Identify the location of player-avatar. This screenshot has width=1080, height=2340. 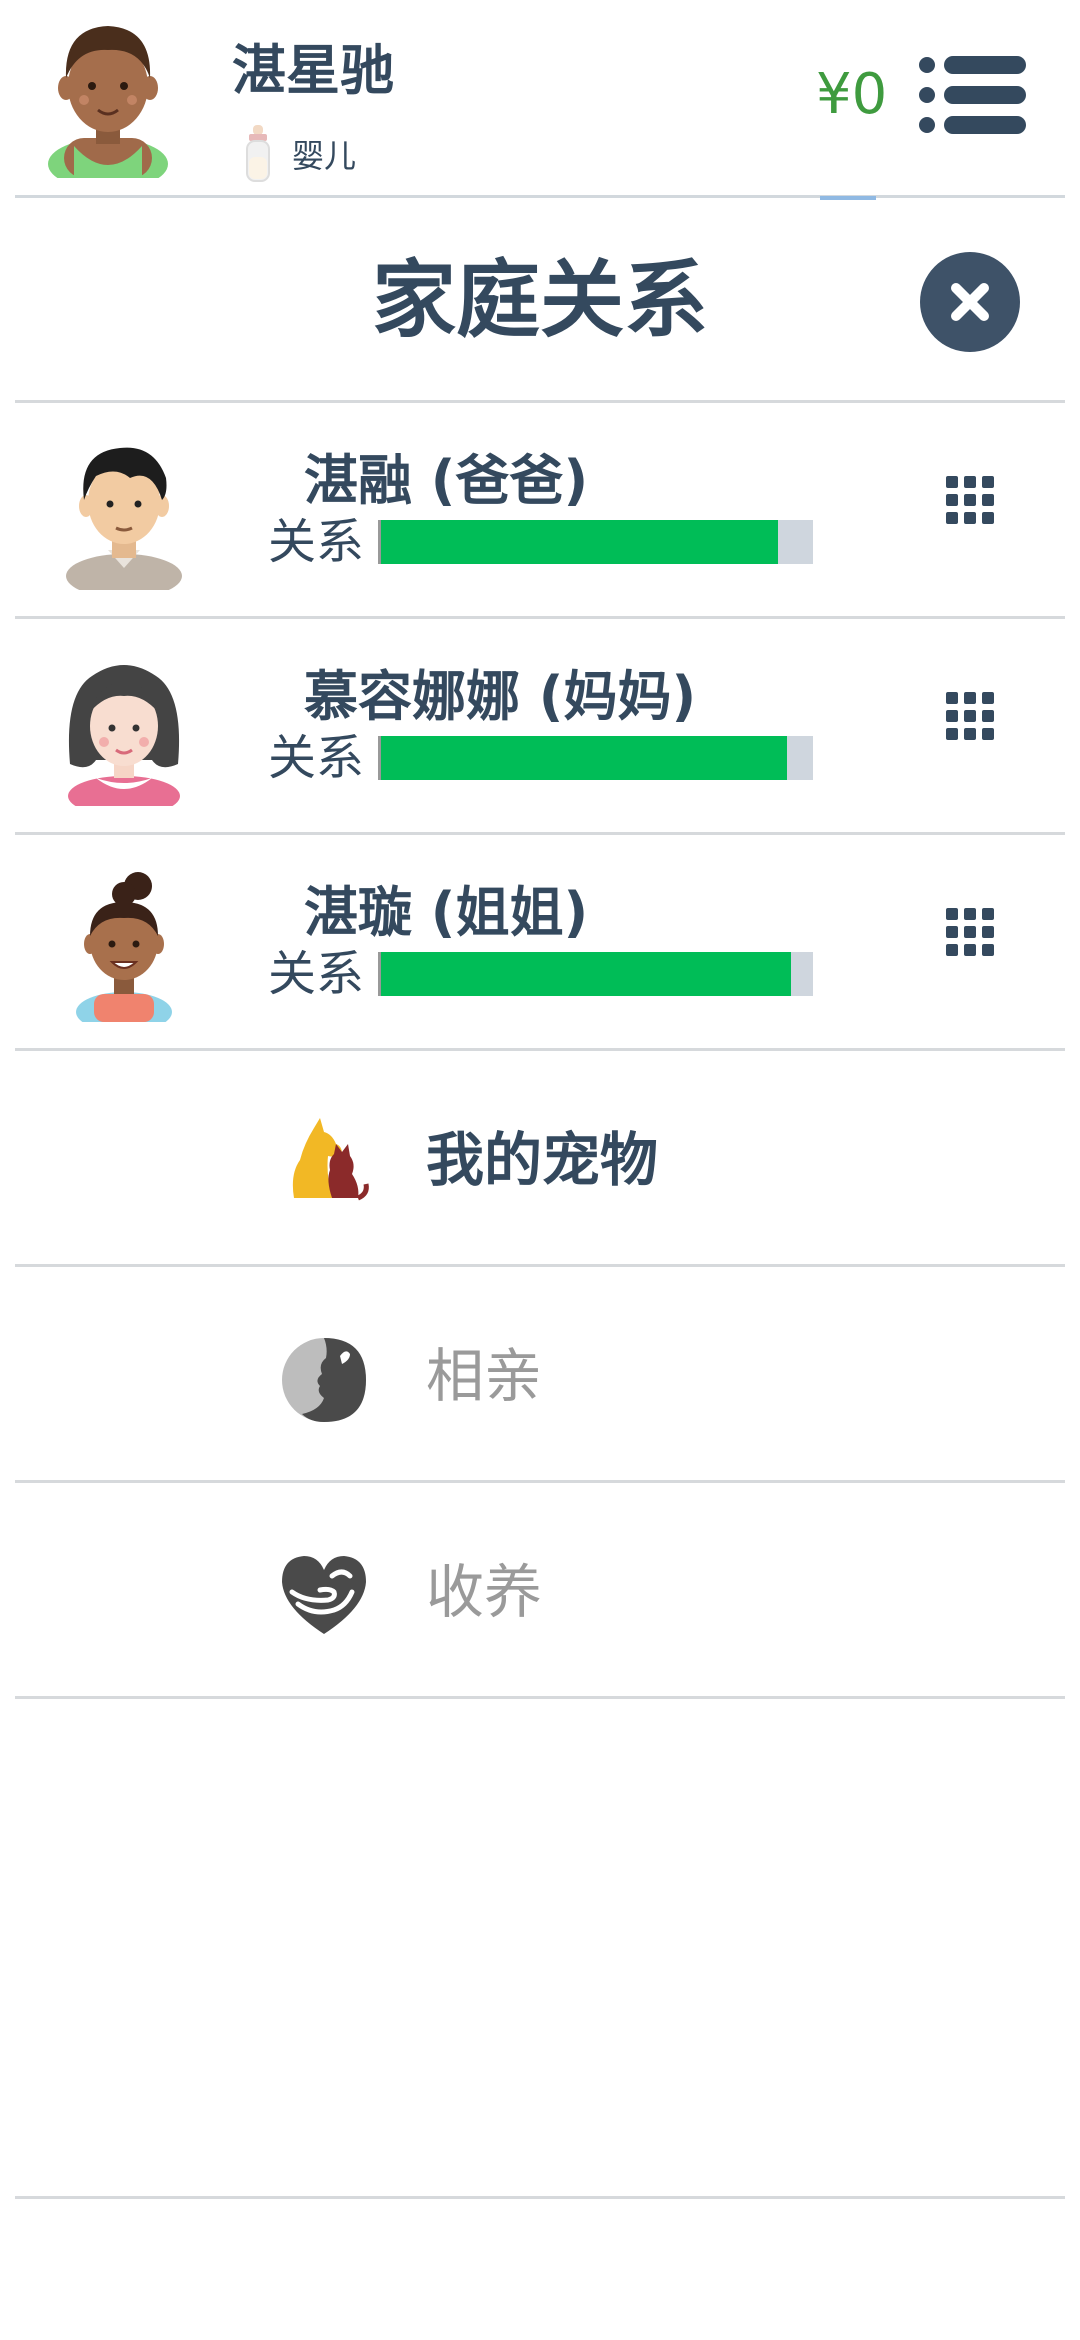
(108, 96).